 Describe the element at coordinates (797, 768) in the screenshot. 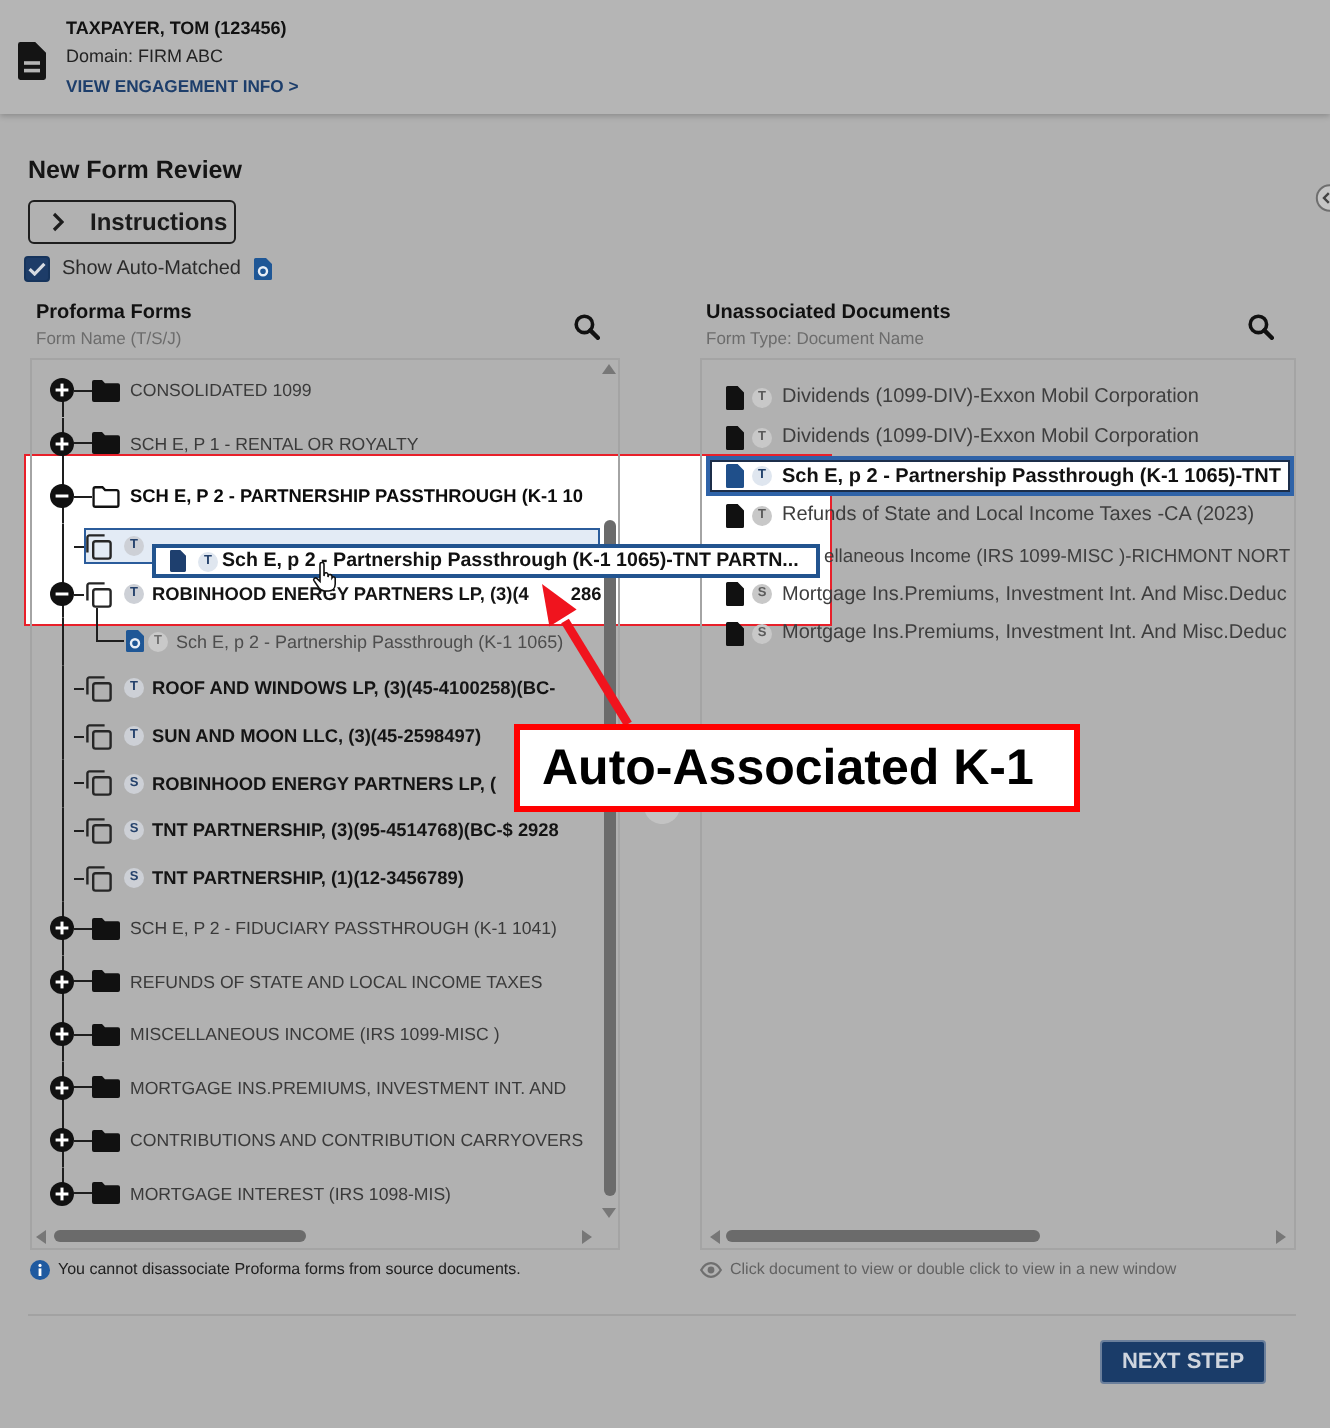

I see `annotation-callout: Auto-Associated K-1` at that location.